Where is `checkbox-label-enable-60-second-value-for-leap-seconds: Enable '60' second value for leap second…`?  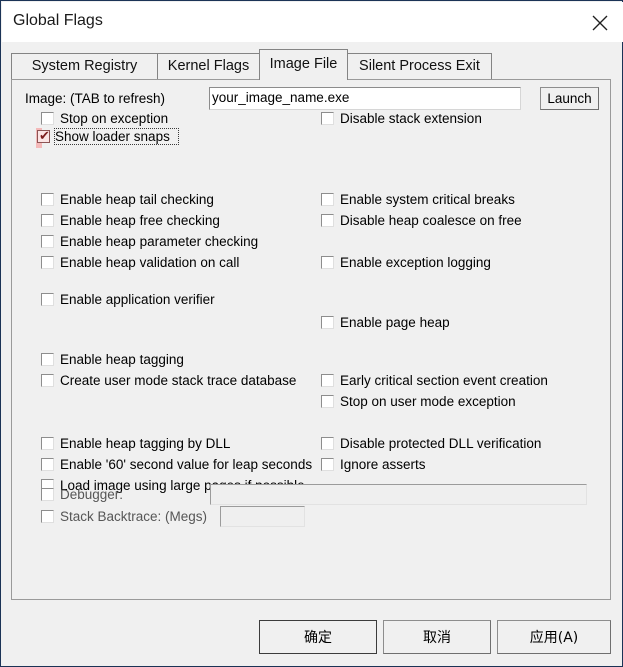 checkbox-label-enable-60-second-value-for-leap-seconds: Enable '60' second value for leap second… is located at coordinates (186, 464).